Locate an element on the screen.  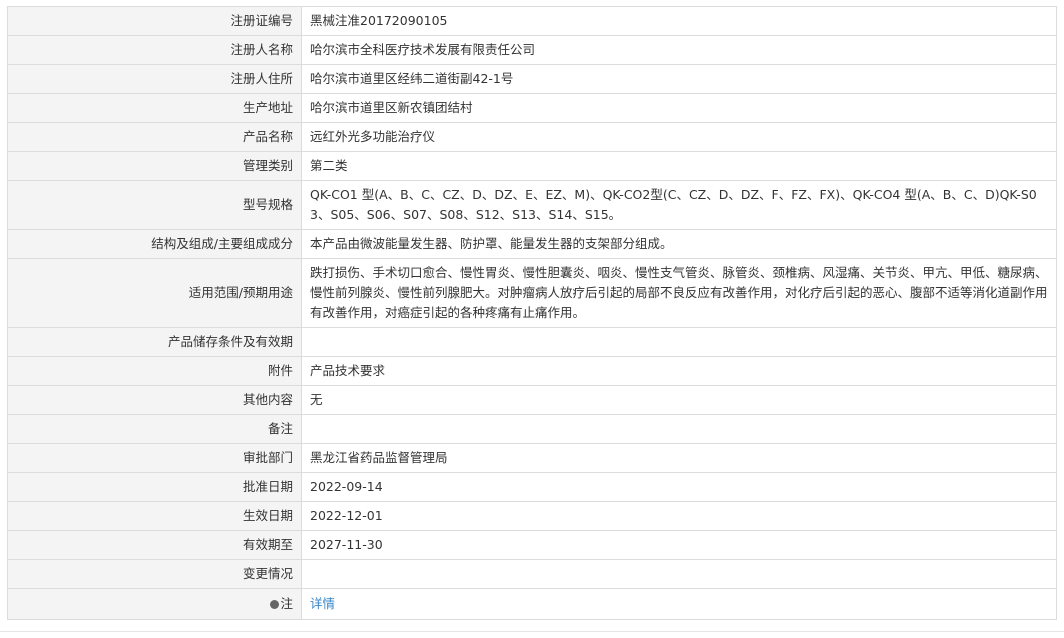
table-row: 管理类别 第二类 is located at coordinates (532, 166).